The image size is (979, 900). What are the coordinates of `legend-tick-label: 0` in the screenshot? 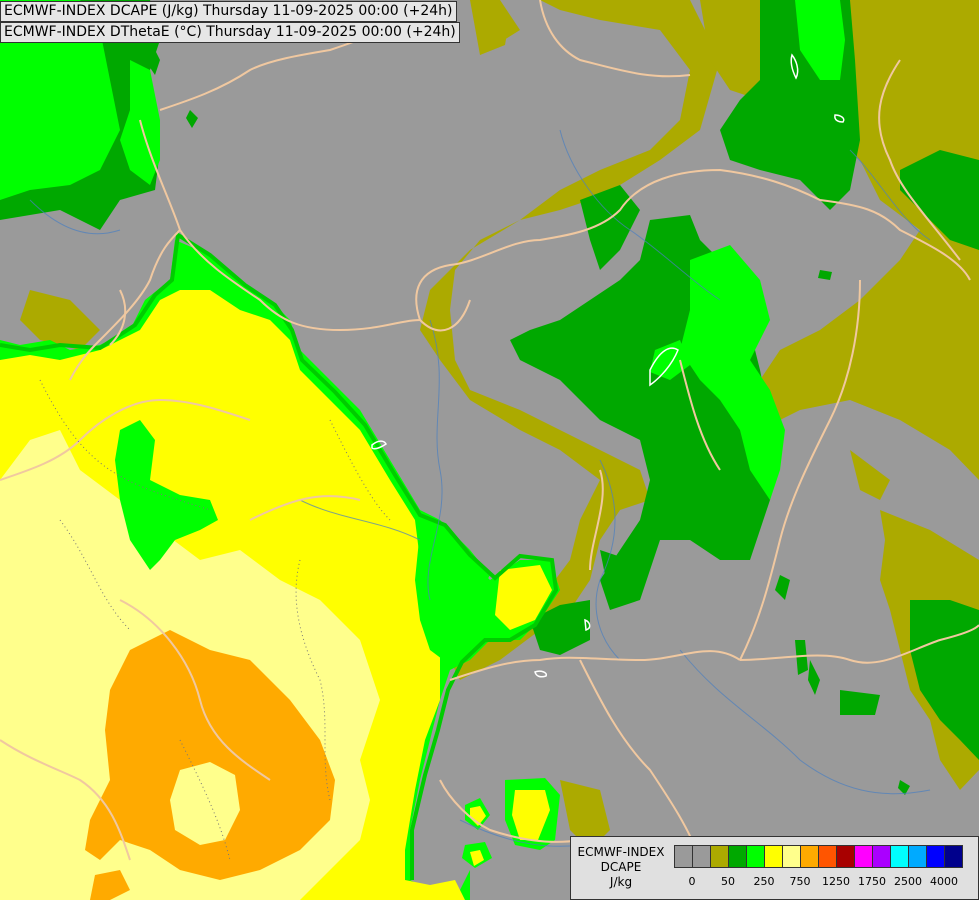 It's located at (692, 881).